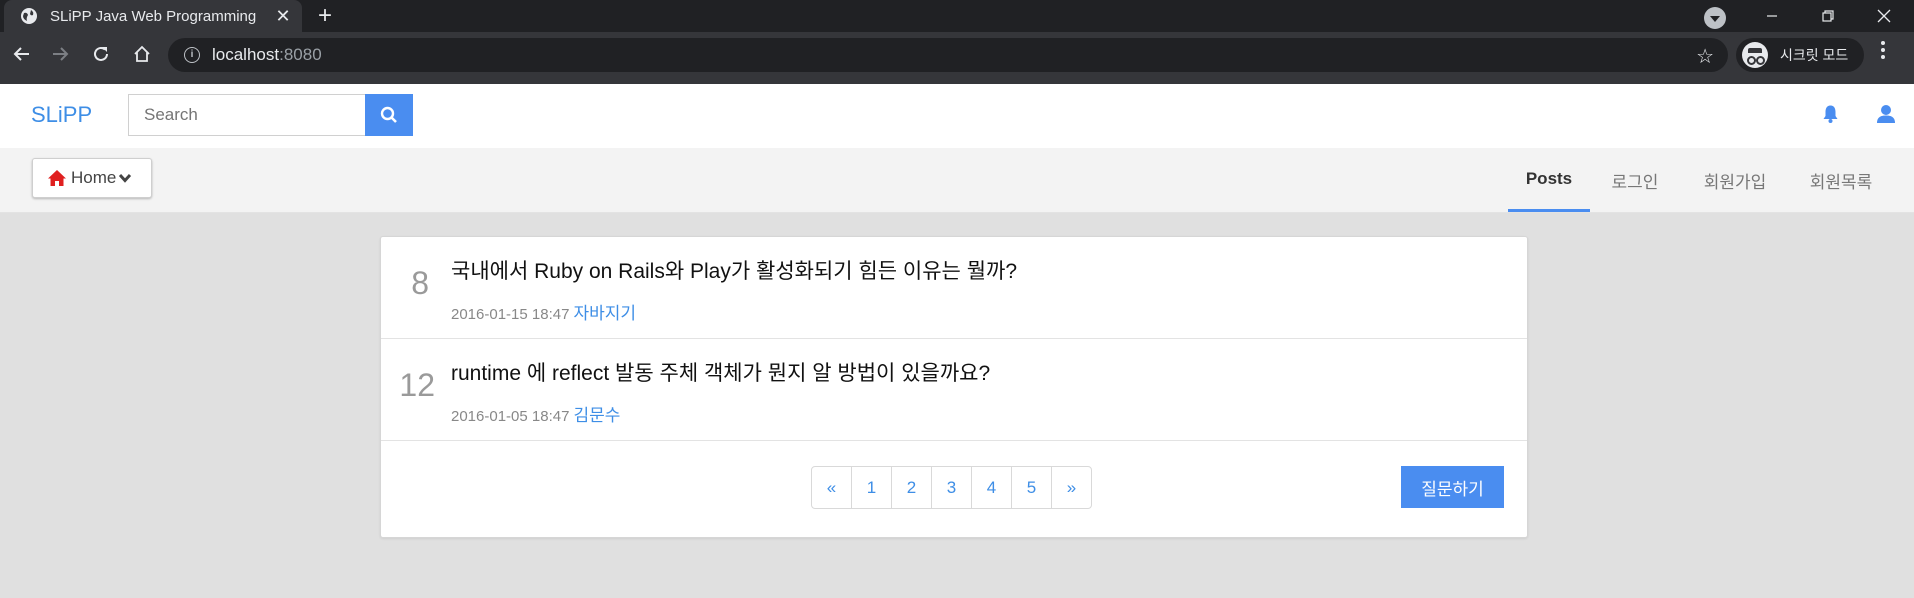 This screenshot has height=598, width=1914. I want to click on pagination-page-3: 3, so click(951, 487).